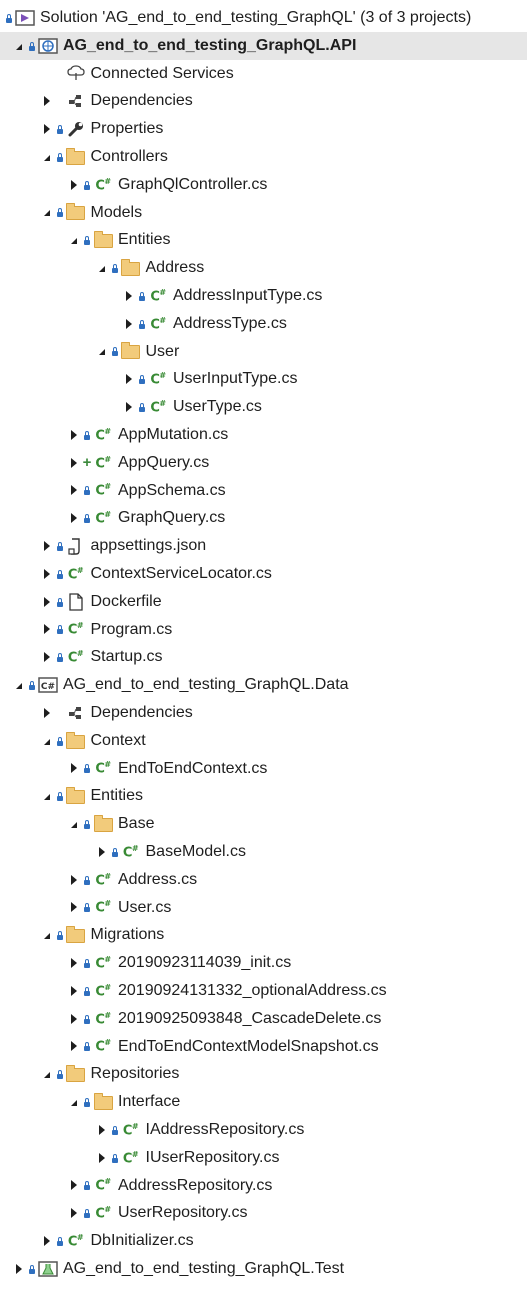 The height and width of the screenshot is (1296, 527). What do you see at coordinates (48, 1269) in the screenshot?
I see `test-project-icon` at bounding box center [48, 1269].